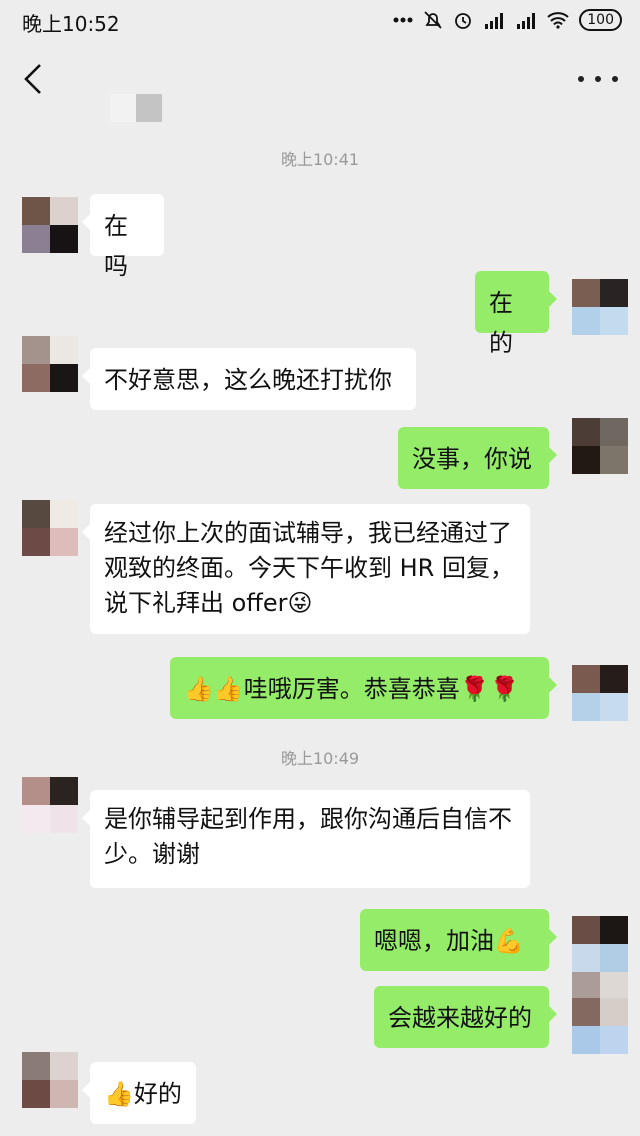  I want to click on more-options-button, so click(598, 79).